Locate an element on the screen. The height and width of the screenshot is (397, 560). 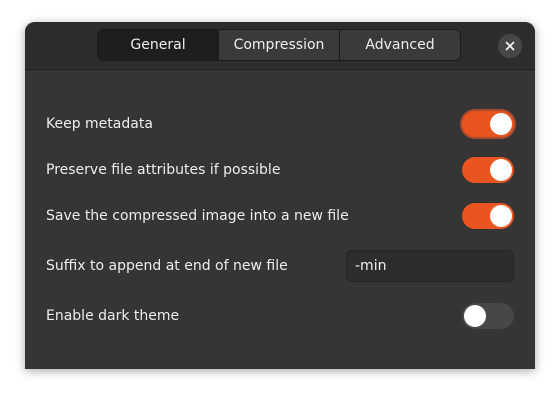
suffix-label: Suffix to append at end of new file is located at coordinates (167, 266).